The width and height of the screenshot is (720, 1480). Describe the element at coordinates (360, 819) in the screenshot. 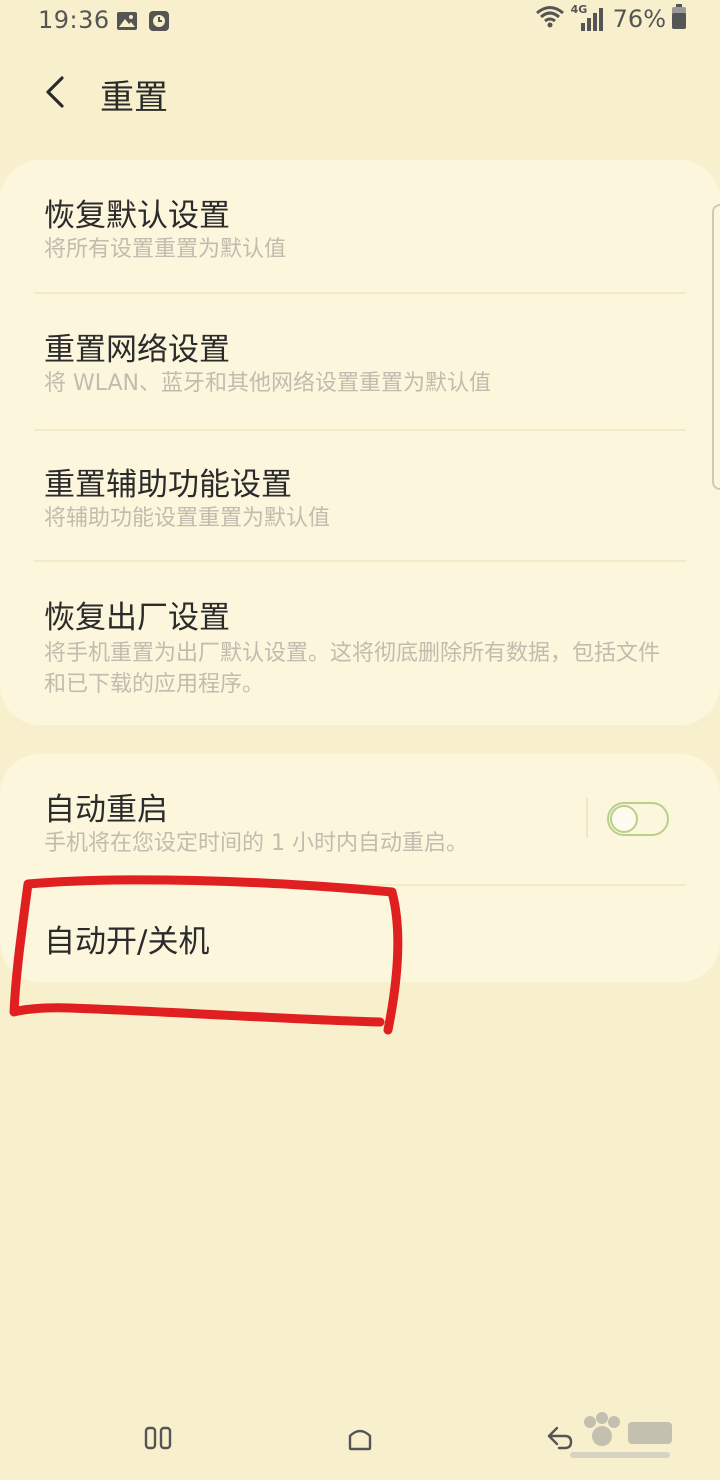

I see `list-item-auto-restart: 自动重启 手机将在您设定时间的 1 小时内自动重启。` at that location.